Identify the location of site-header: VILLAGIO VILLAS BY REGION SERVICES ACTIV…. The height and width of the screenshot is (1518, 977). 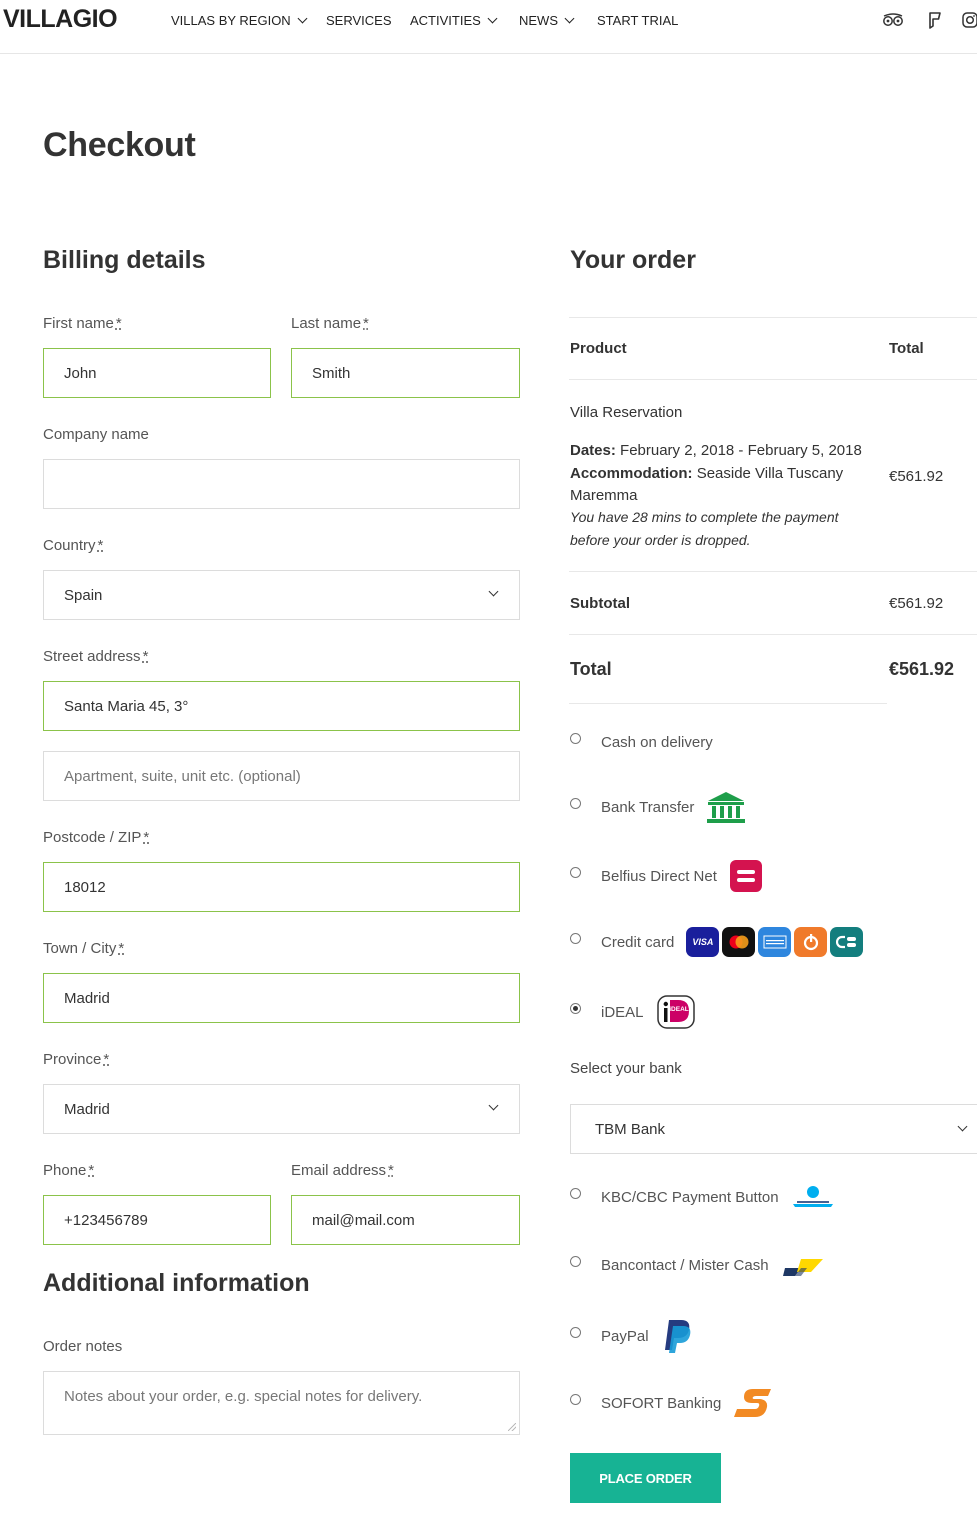
(488, 27).